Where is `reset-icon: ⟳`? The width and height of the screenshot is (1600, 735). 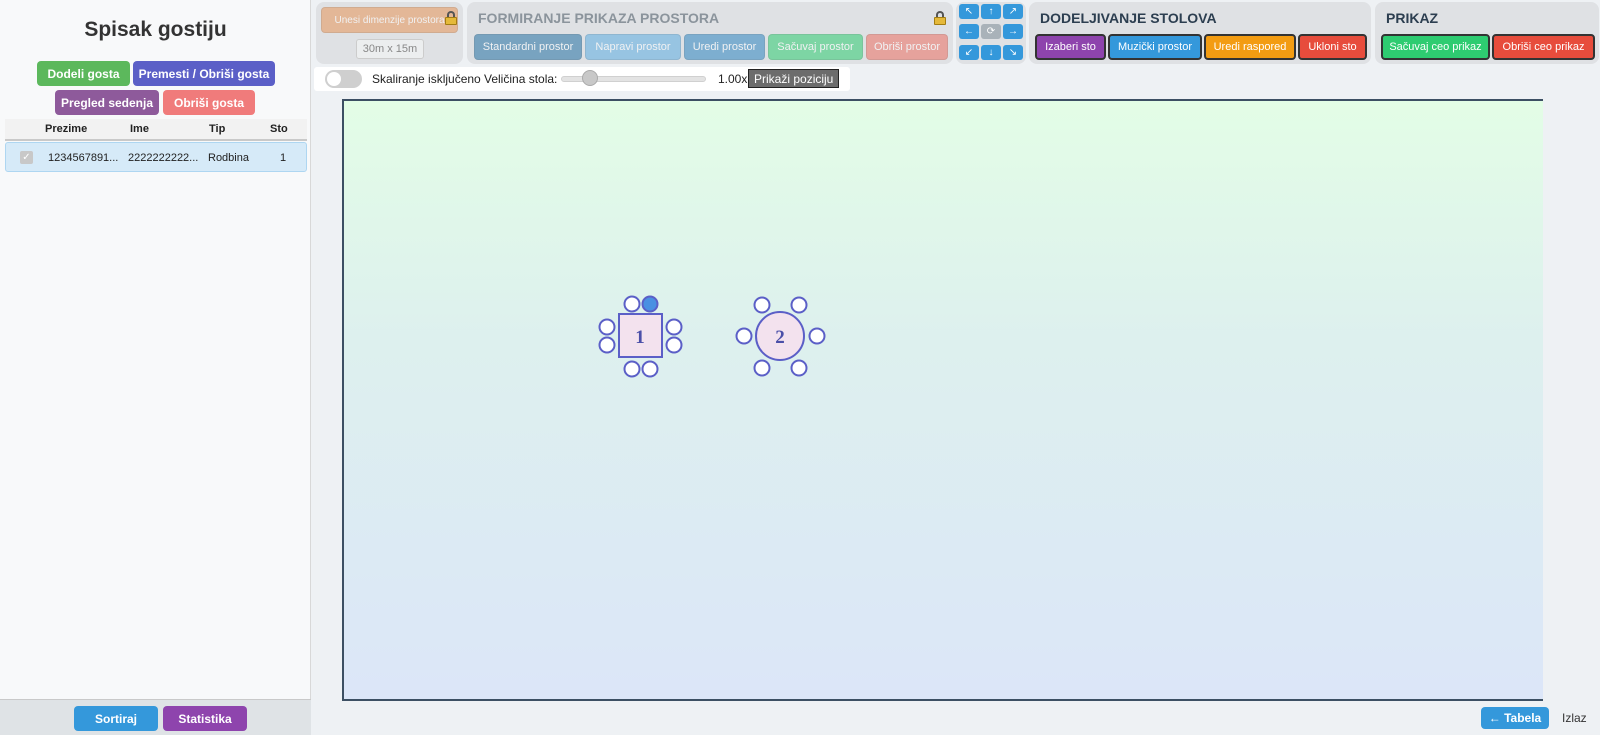
reset-icon: ⟳ is located at coordinates (991, 31).